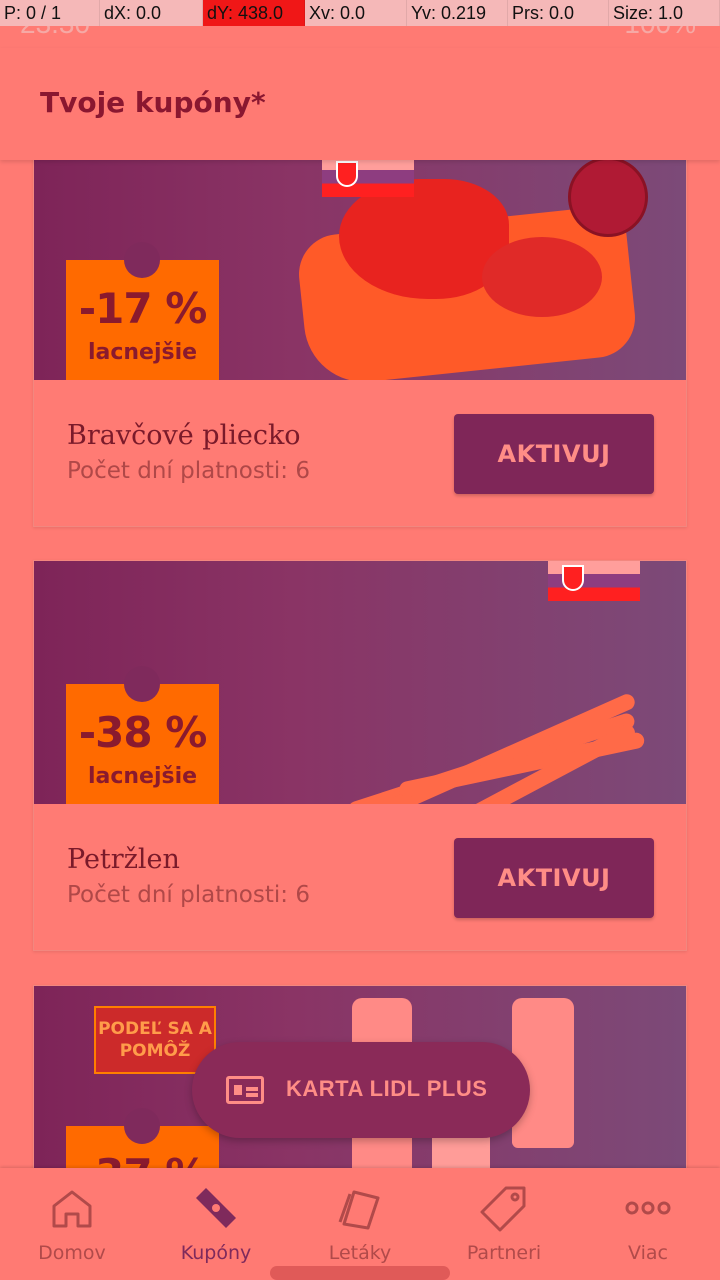  I want to click on debug-dy: dY: 438.0, so click(254, 13).